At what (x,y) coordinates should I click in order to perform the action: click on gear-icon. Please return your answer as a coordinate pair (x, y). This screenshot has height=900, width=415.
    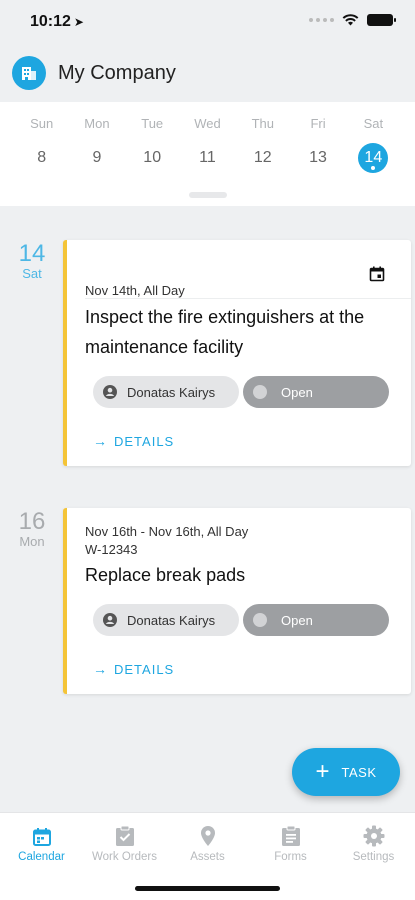
    Looking at the image, I should click on (373, 836).